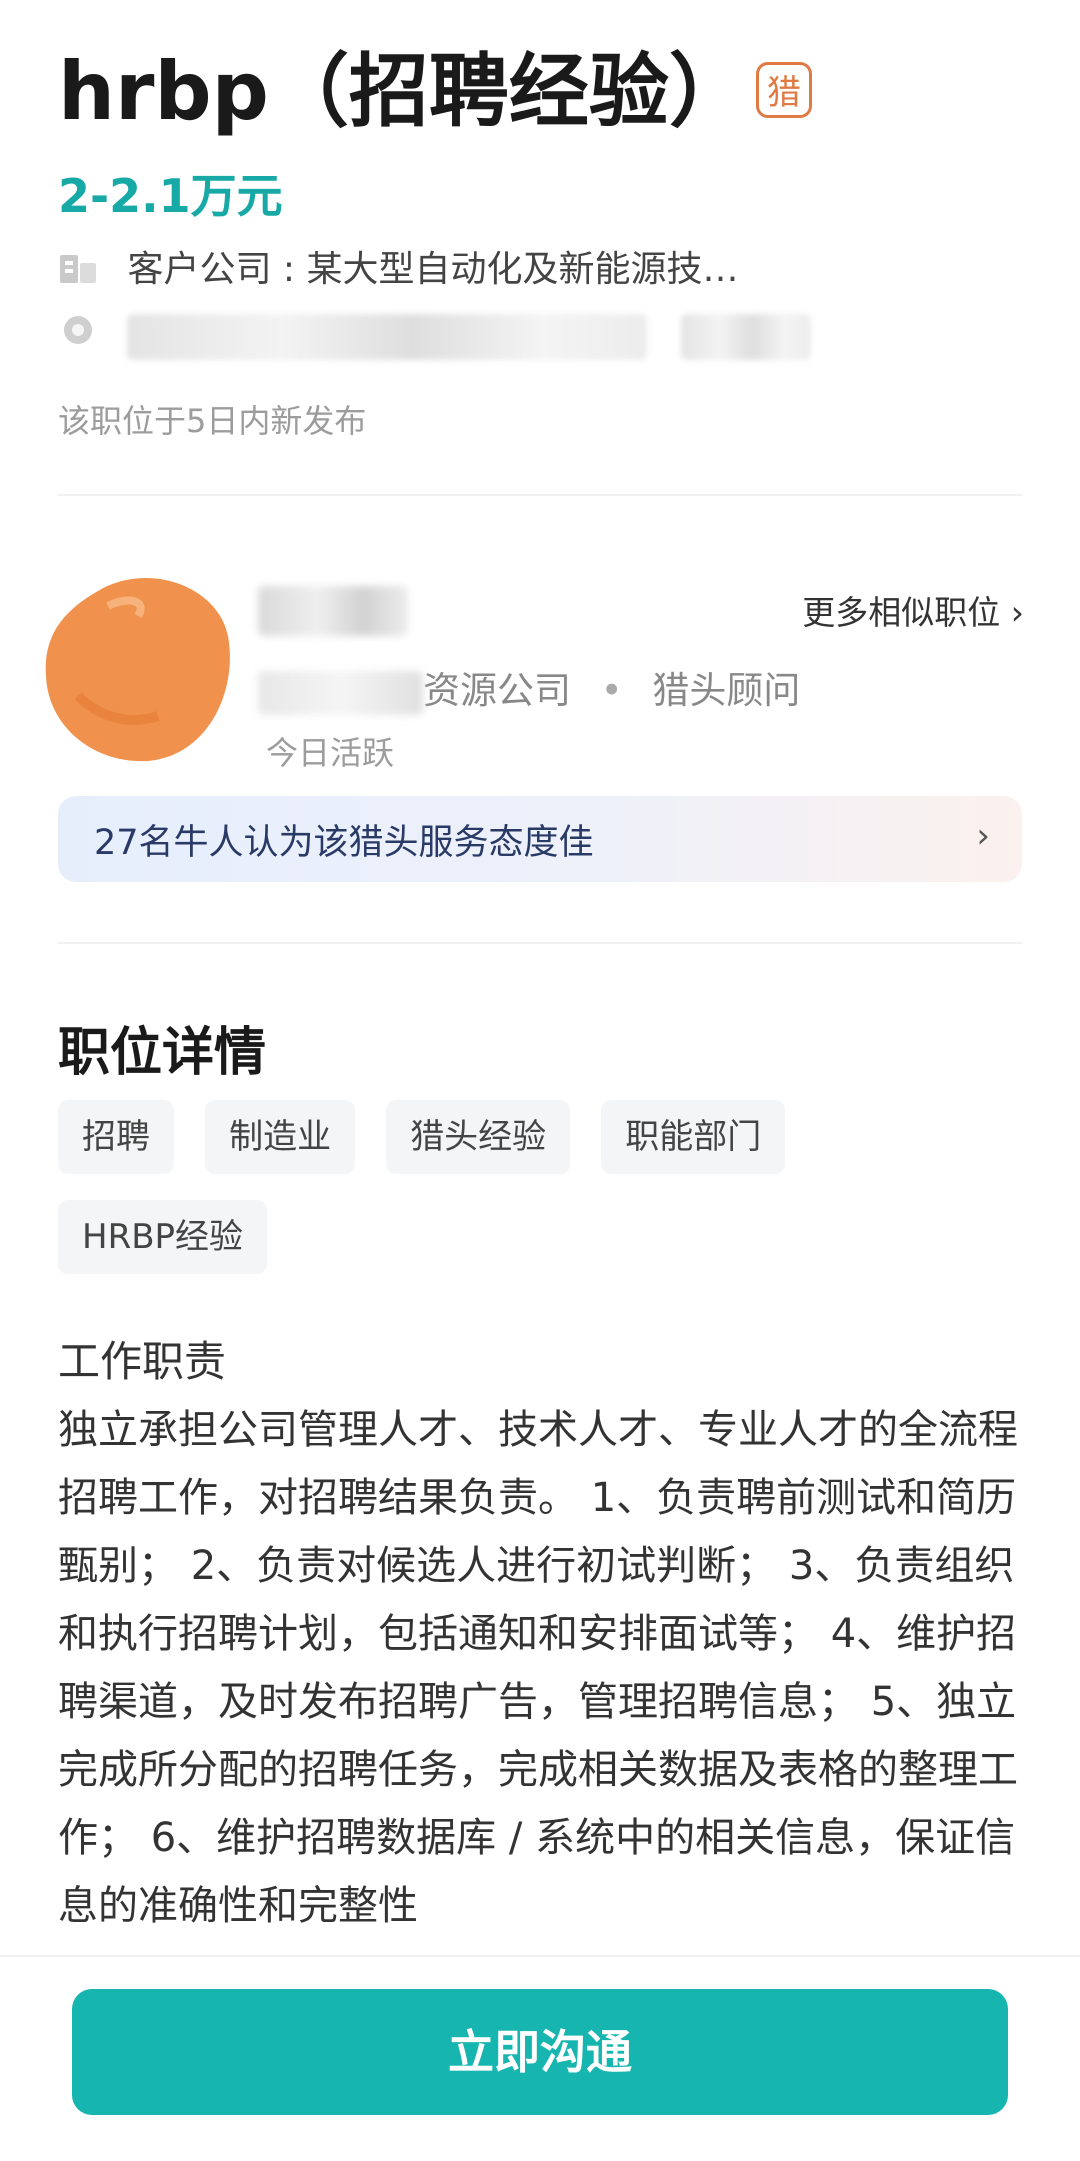  What do you see at coordinates (745, 336) in the screenshot?
I see `redacted-address-part` at bounding box center [745, 336].